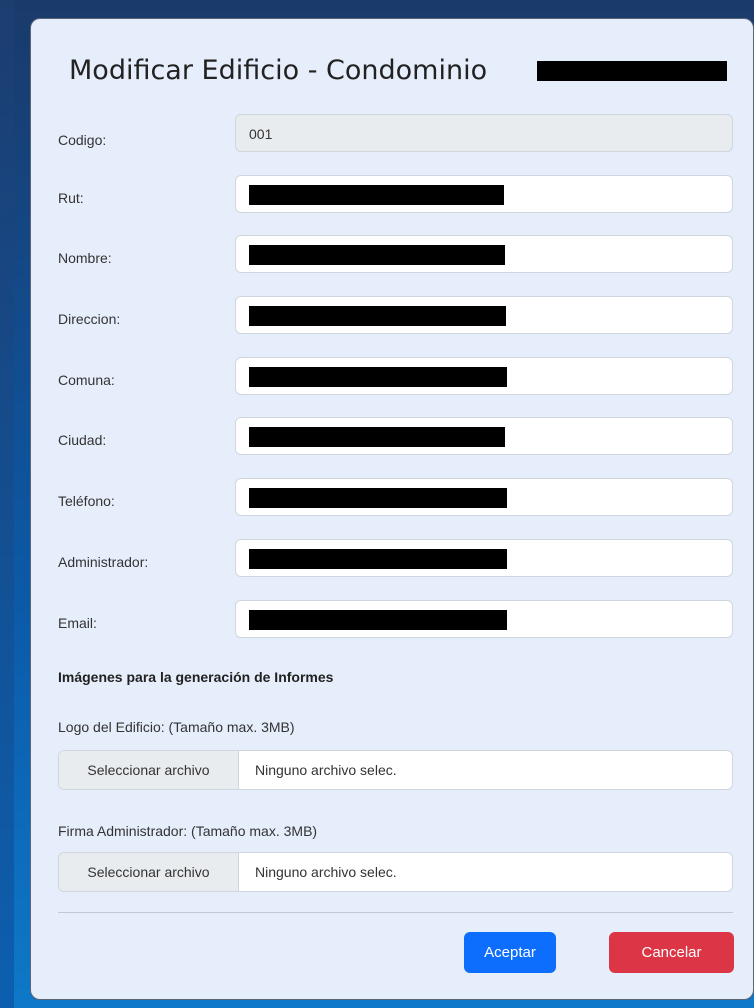 The width and height of the screenshot is (754, 1008). What do you see at coordinates (103, 562) in the screenshot?
I see `administrador-label: Administrador:` at bounding box center [103, 562].